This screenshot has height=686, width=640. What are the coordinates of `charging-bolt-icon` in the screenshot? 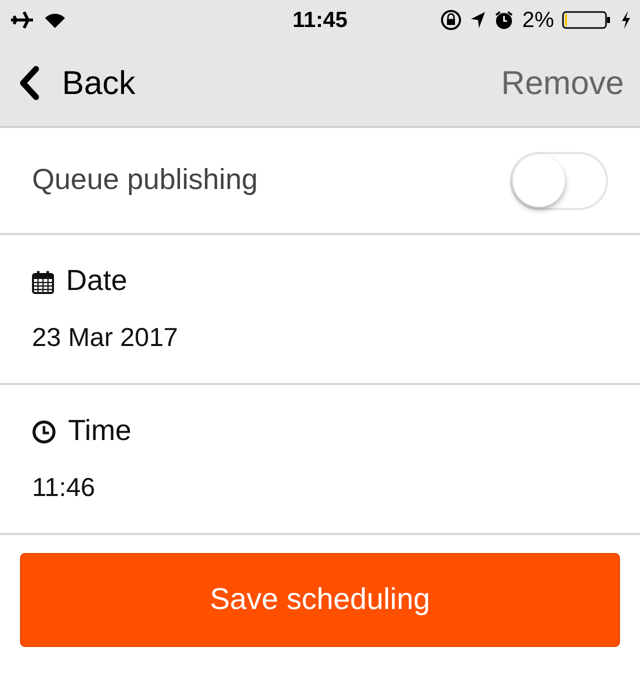 It's located at (626, 20).